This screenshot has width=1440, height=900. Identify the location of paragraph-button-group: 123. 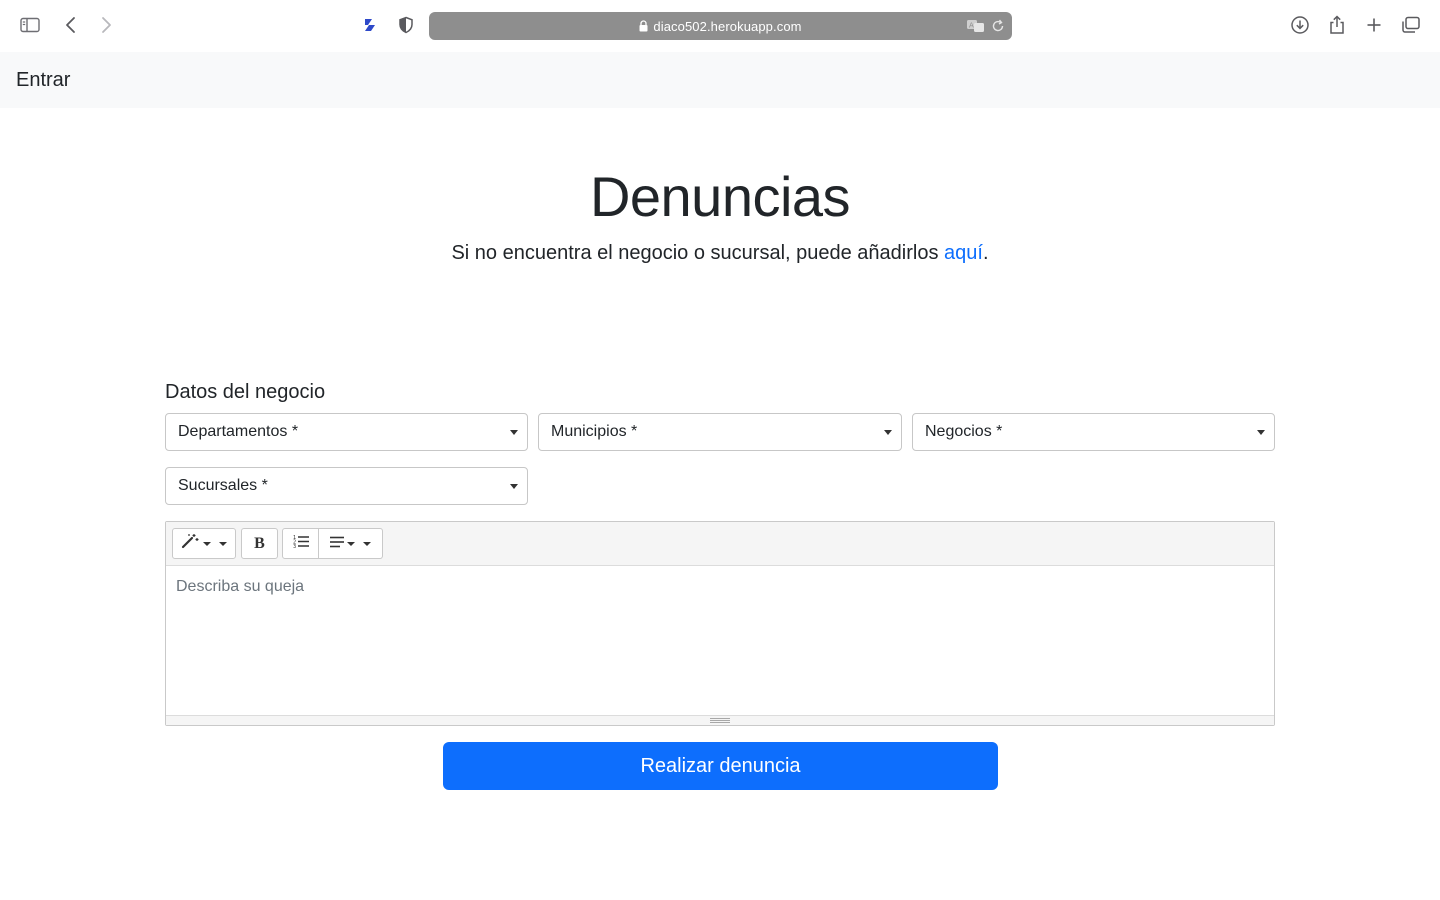
(332, 543).